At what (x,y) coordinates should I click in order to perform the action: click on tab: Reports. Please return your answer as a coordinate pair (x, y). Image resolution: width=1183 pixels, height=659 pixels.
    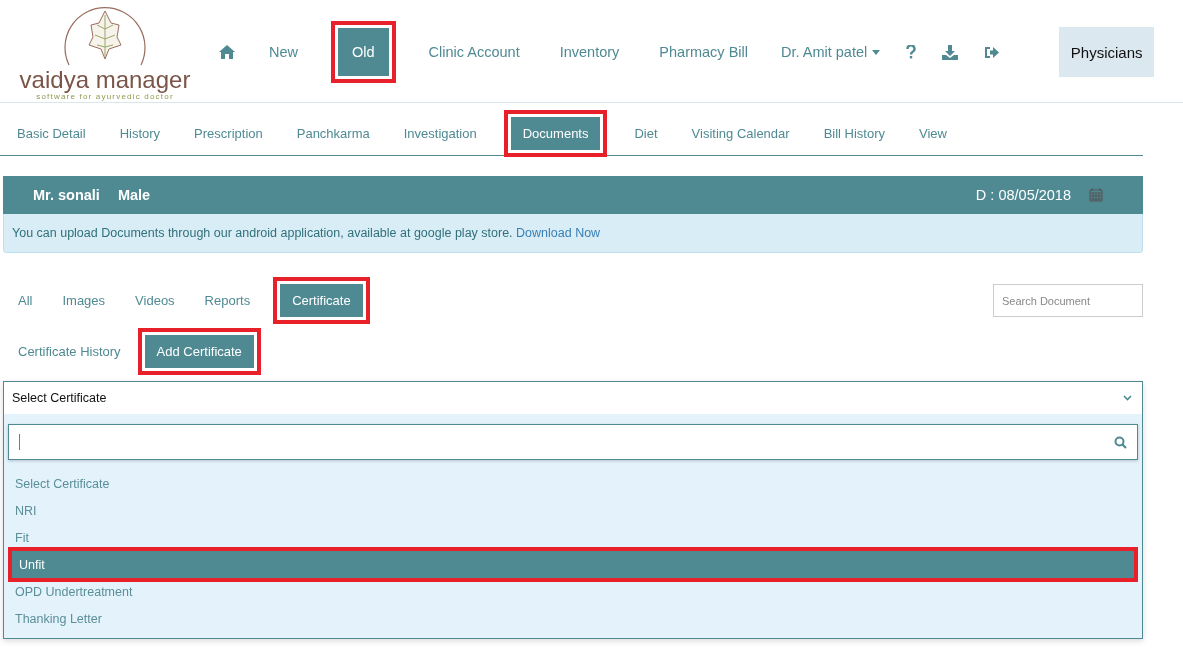
    Looking at the image, I should click on (227, 300).